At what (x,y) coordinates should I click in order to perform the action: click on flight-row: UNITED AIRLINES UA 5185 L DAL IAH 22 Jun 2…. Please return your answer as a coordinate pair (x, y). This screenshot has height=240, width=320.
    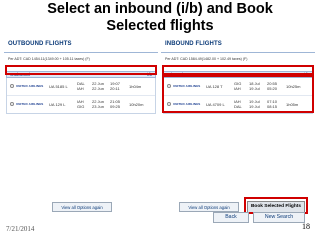
    Looking at the image, I should click on (81, 87).